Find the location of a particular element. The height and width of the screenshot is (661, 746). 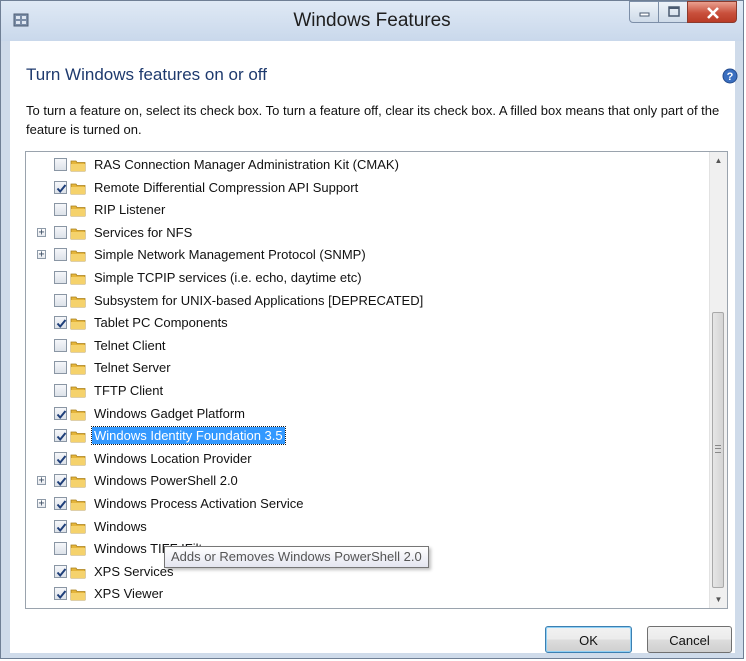

maximize-icon is located at coordinates (674, 11).